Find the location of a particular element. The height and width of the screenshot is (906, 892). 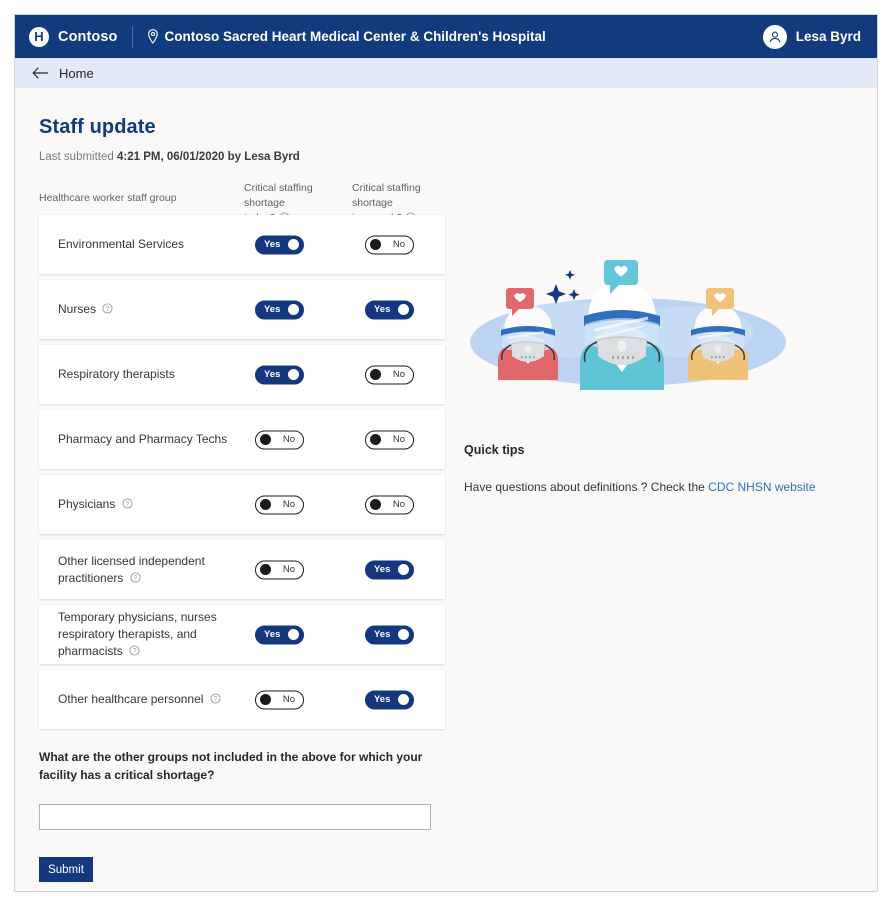

table-row: Physicians ? No No is located at coordinates (242, 504).